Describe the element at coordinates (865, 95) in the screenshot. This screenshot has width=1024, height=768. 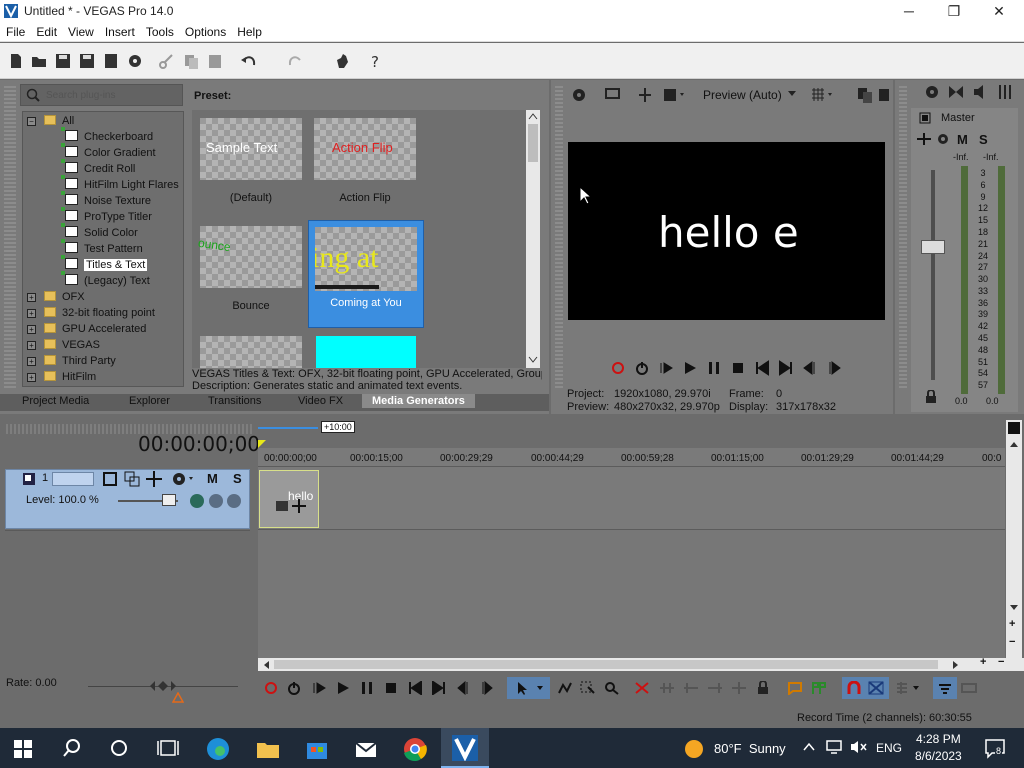
I see `copy-snapshot-icon` at that location.